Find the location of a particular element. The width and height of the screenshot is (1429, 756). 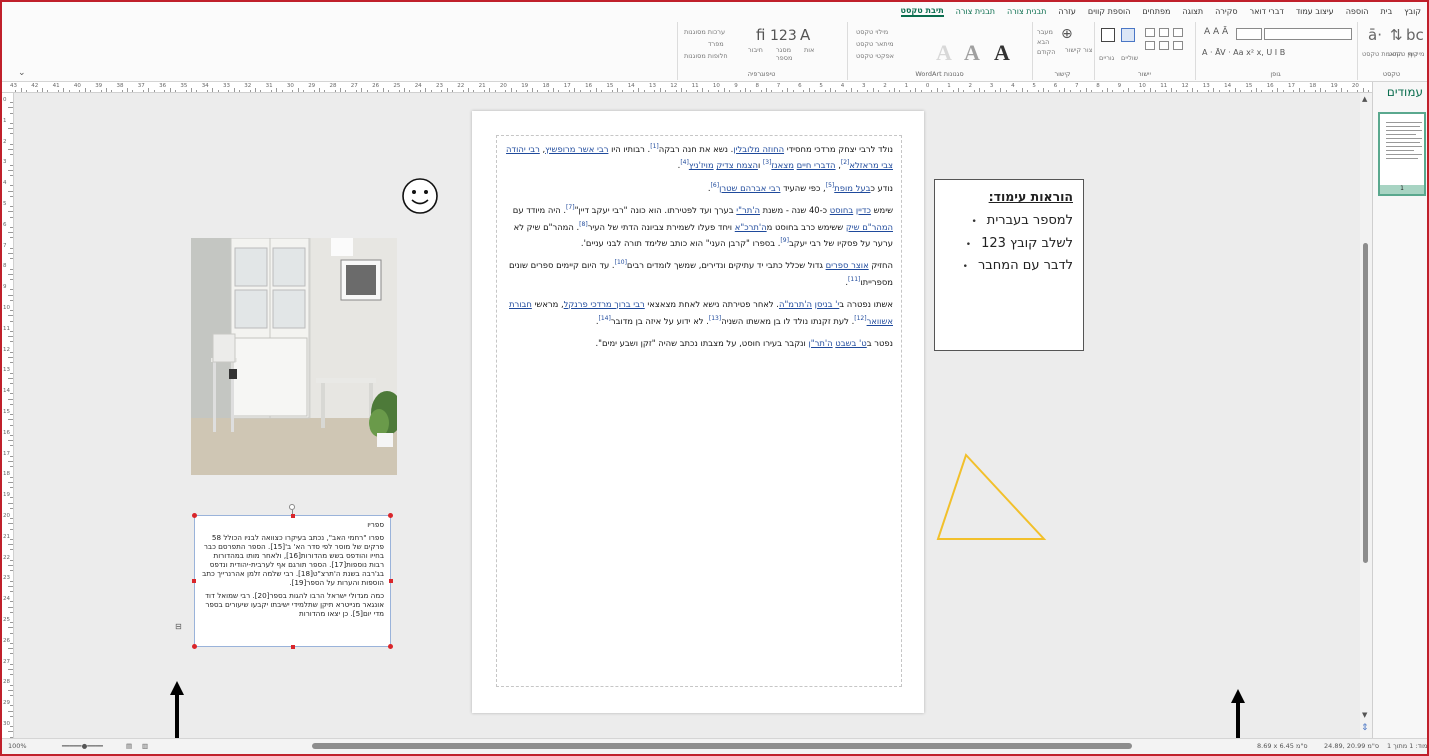

resize-handle-r is located at coordinates (391, 581).